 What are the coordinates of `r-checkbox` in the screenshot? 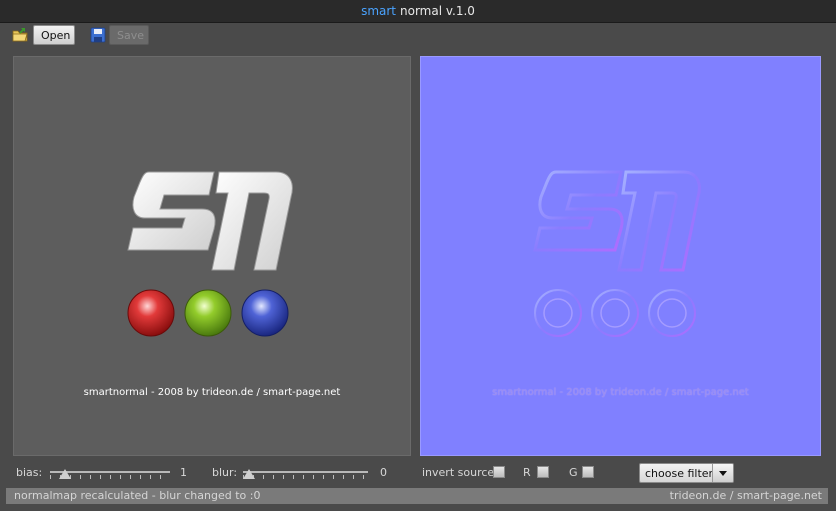 It's located at (543, 472).